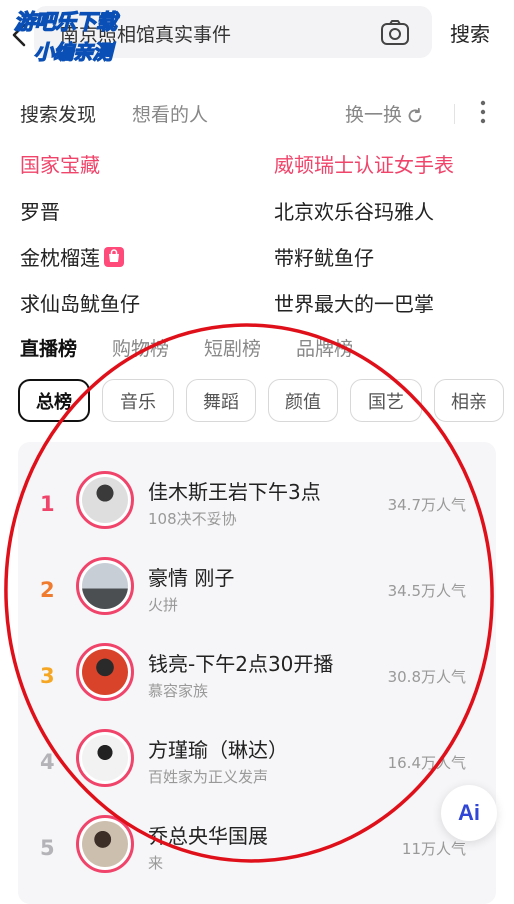  What do you see at coordinates (469, 813) in the screenshot?
I see `ai-assistant-button: Ai` at bounding box center [469, 813].